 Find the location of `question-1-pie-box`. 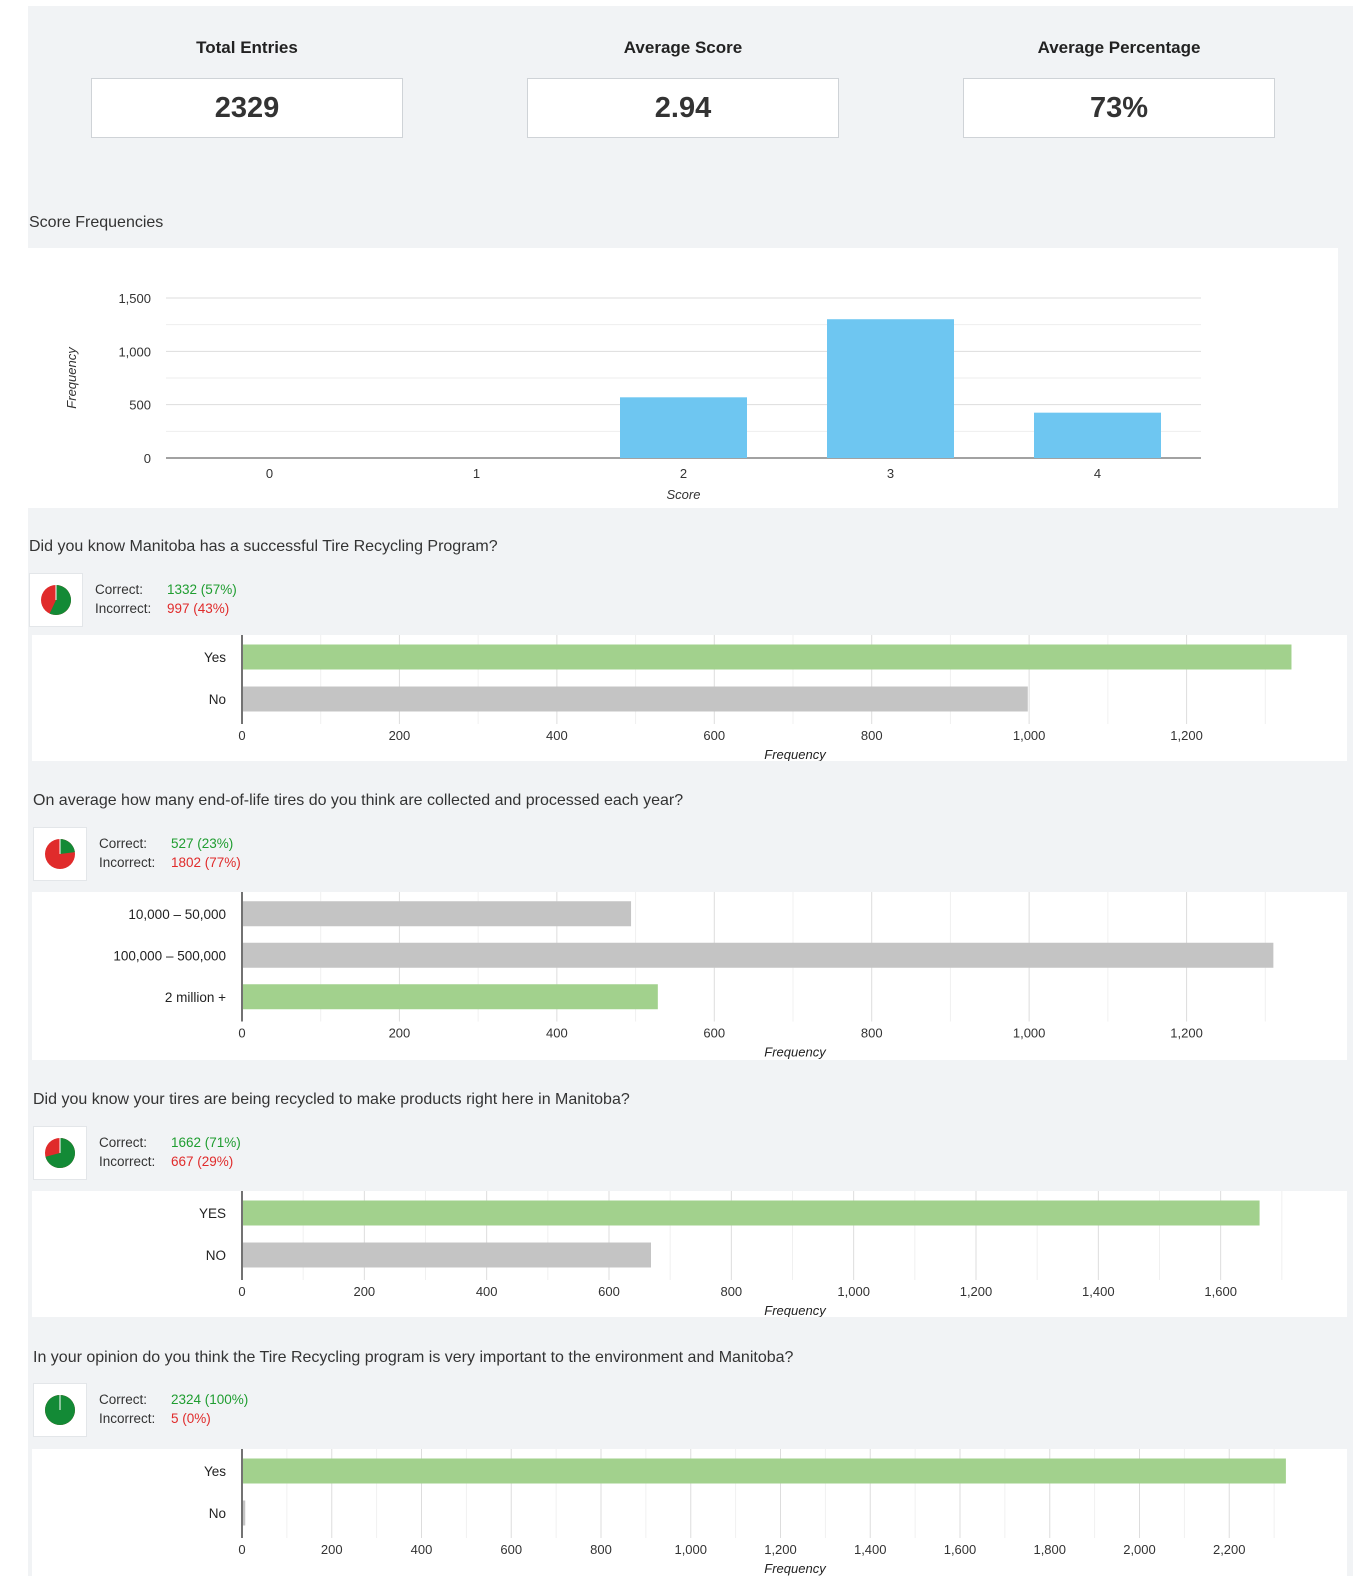

question-1-pie-box is located at coordinates (56, 600).